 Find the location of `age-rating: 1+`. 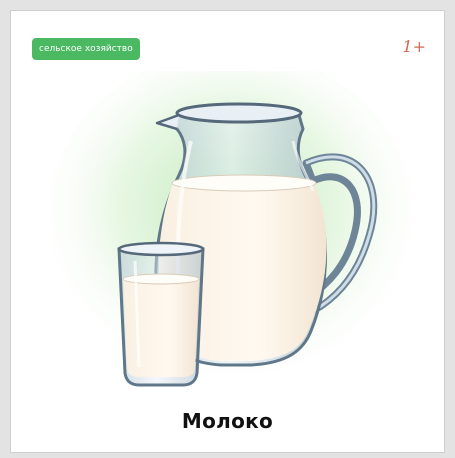

age-rating: 1+ is located at coordinates (414, 46).